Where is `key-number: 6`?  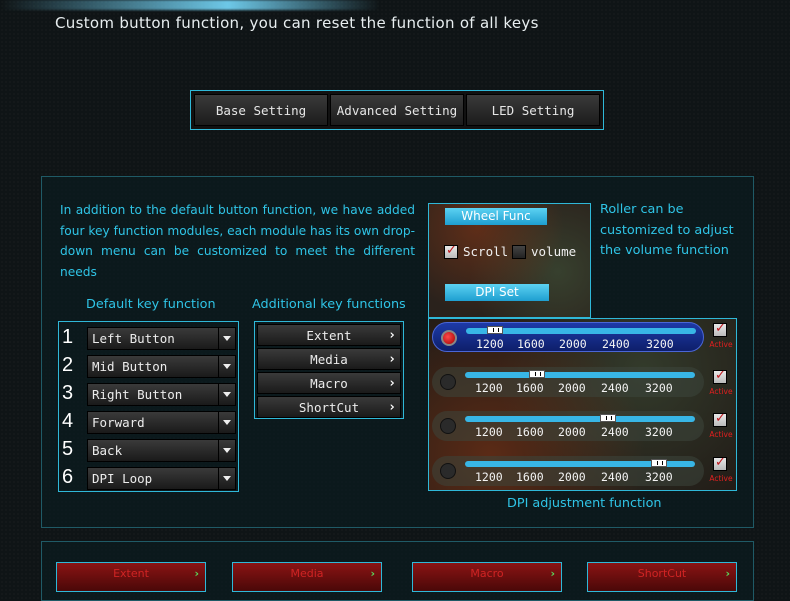
key-number: 6 is located at coordinates (68, 477).